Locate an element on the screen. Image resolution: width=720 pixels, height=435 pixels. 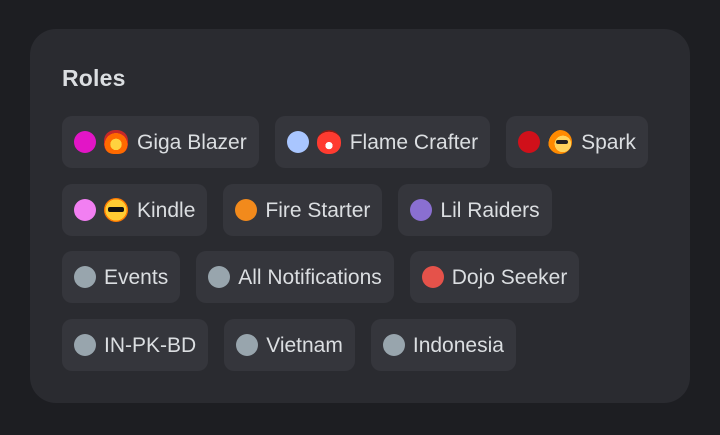
flame-icon is located at coordinates (328, 142).